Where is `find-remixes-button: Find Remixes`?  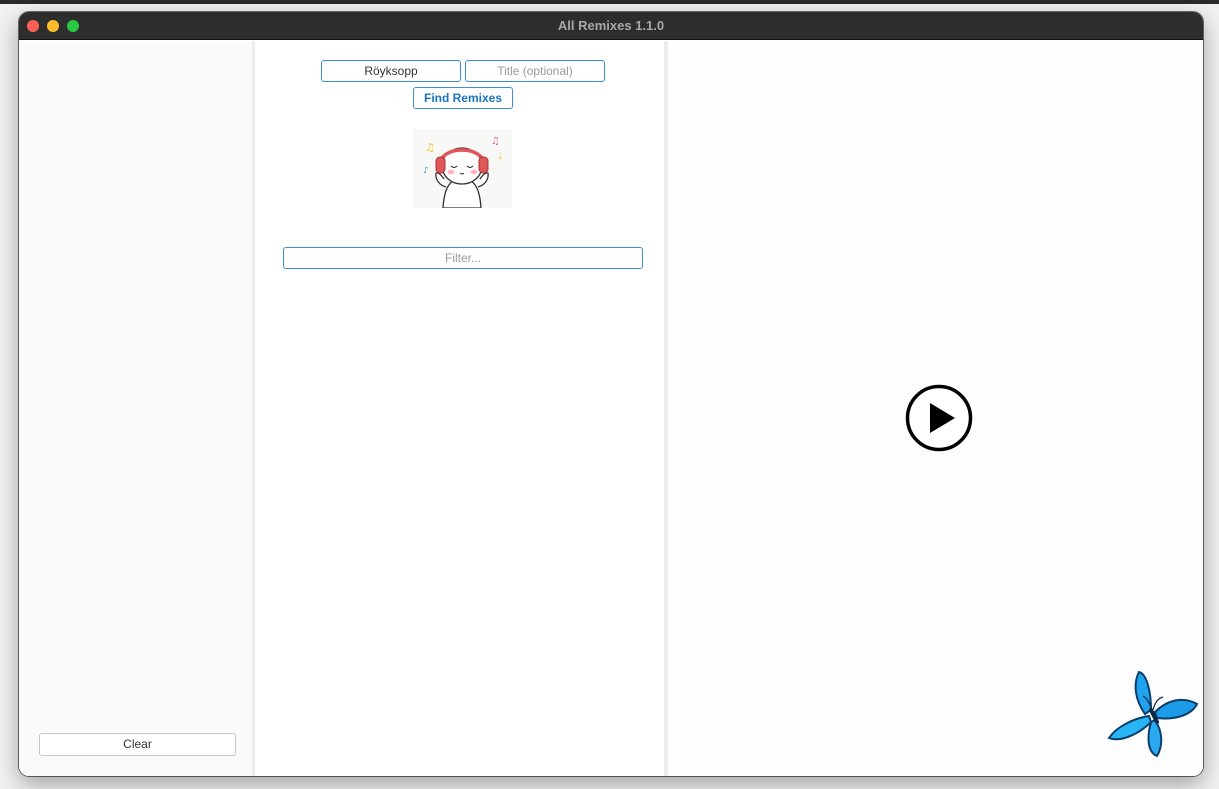
find-remixes-button: Find Remixes is located at coordinates (463, 98).